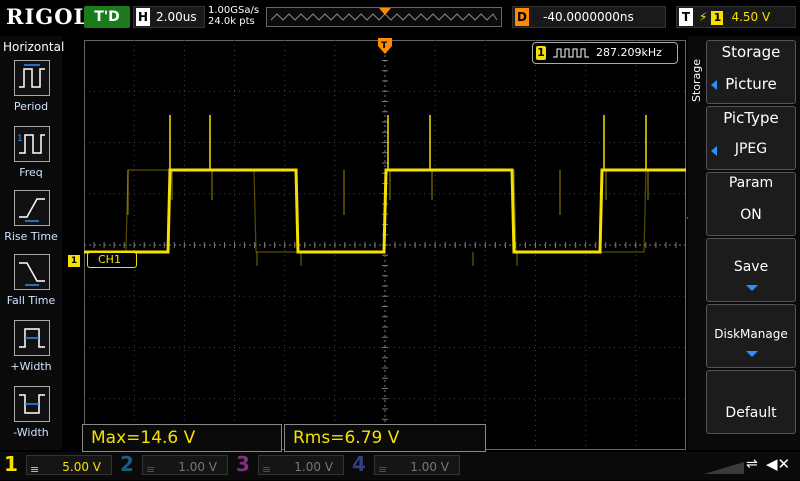 This screenshot has height=481, width=800. I want to click on pictype-title: PicType, so click(751, 118).